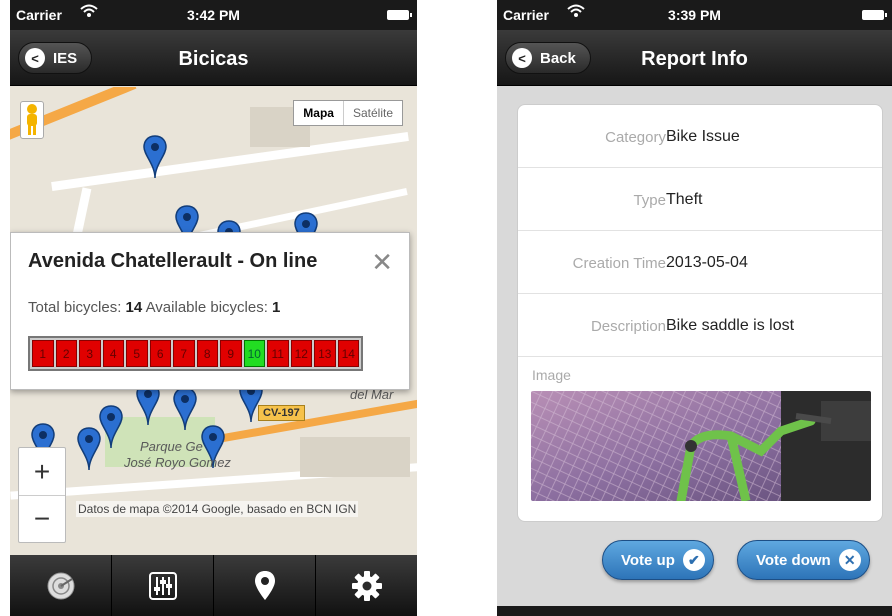 The width and height of the screenshot is (892, 616). What do you see at coordinates (619, 263) in the screenshot?
I see `field-label: Creation Time` at bounding box center [619, 263].